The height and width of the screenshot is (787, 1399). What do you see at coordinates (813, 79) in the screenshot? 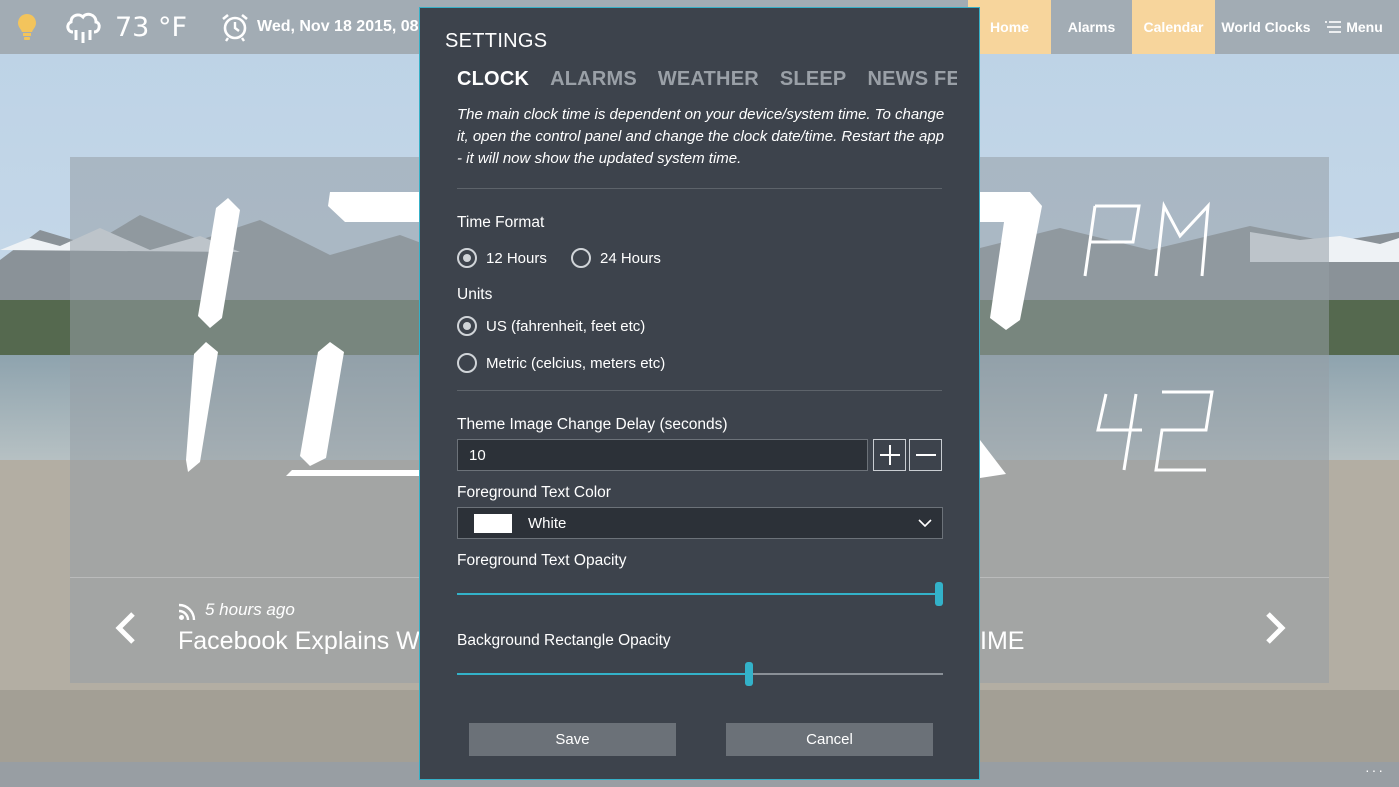
I see `tab-sleep: SLEEP` at bounding box center [813, 79].